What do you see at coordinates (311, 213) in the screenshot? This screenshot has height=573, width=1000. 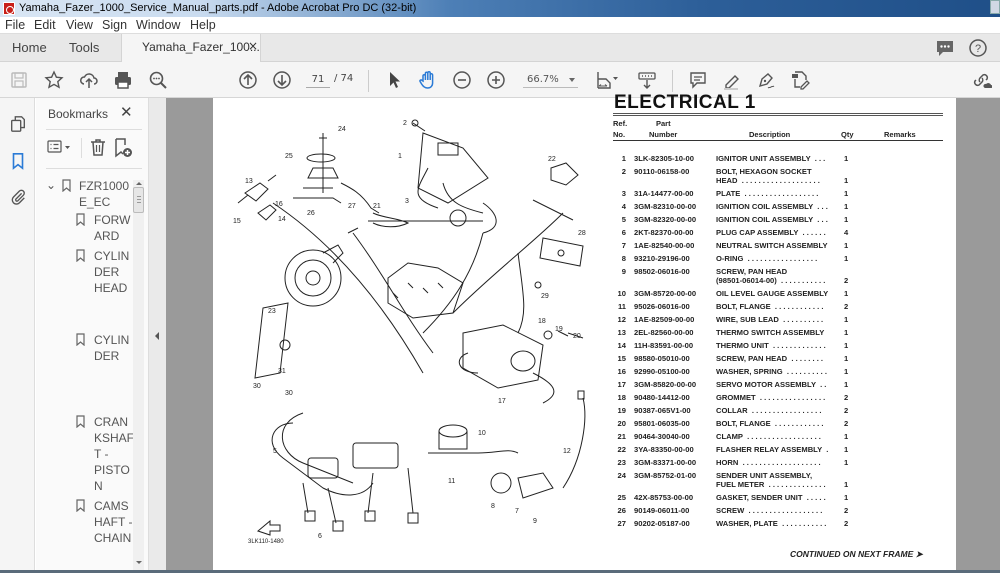 I see `callout: 26` at bounding box center [311, 213].